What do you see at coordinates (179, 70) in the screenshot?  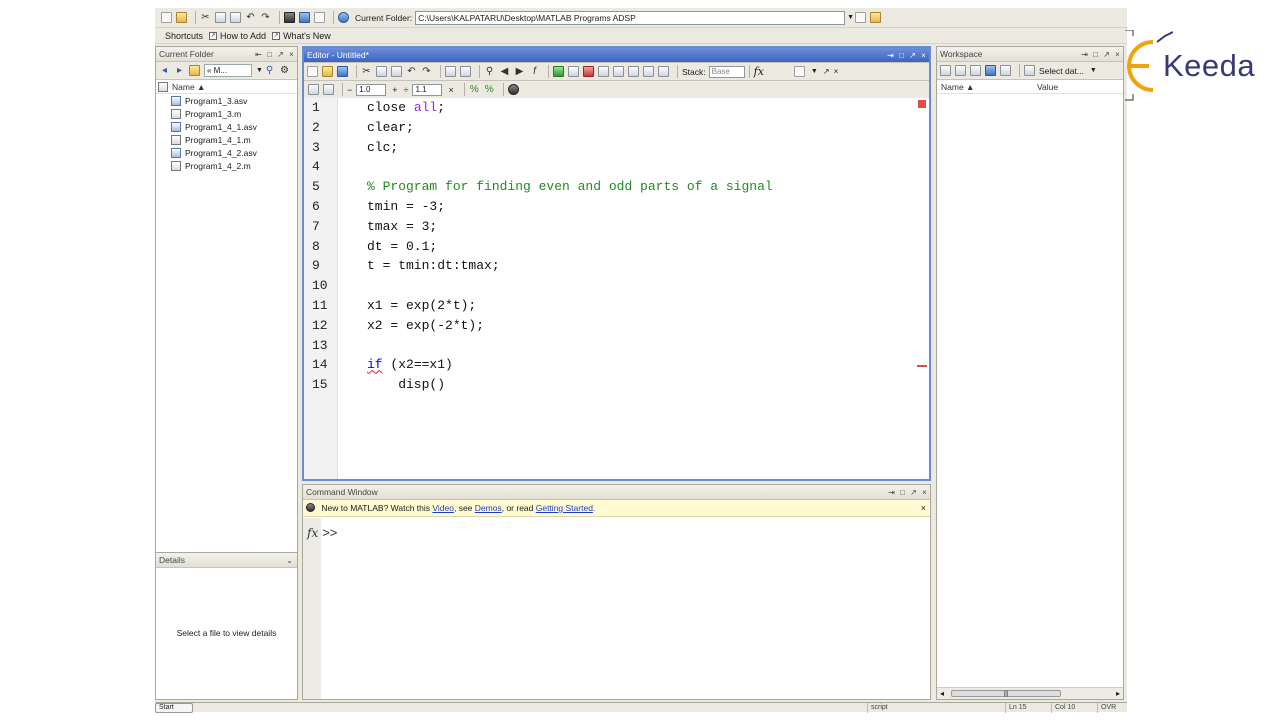 I see `forward-arrow-icon: ▸` at bounding box center [179, 70].